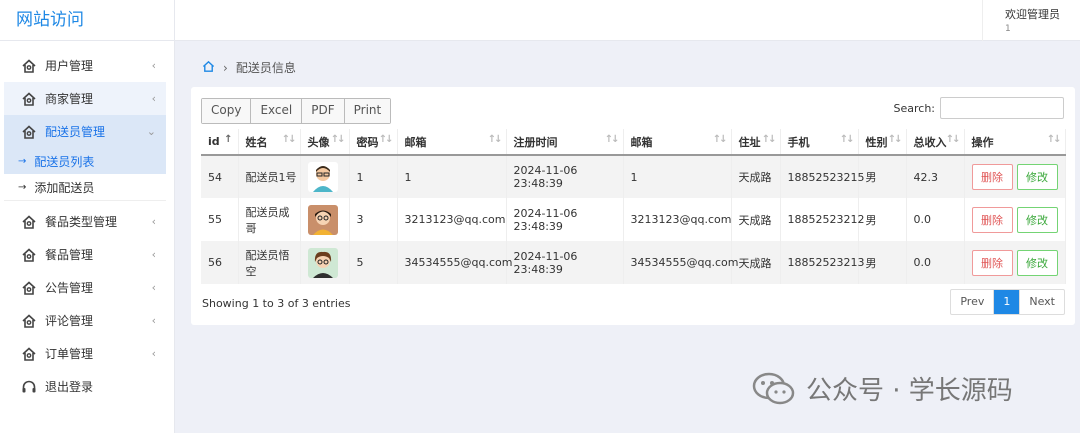 This screenshot has width=1080, height=433. I want to click on column-header-email-2: 邮箱 ↑↓, so click(677, 142).